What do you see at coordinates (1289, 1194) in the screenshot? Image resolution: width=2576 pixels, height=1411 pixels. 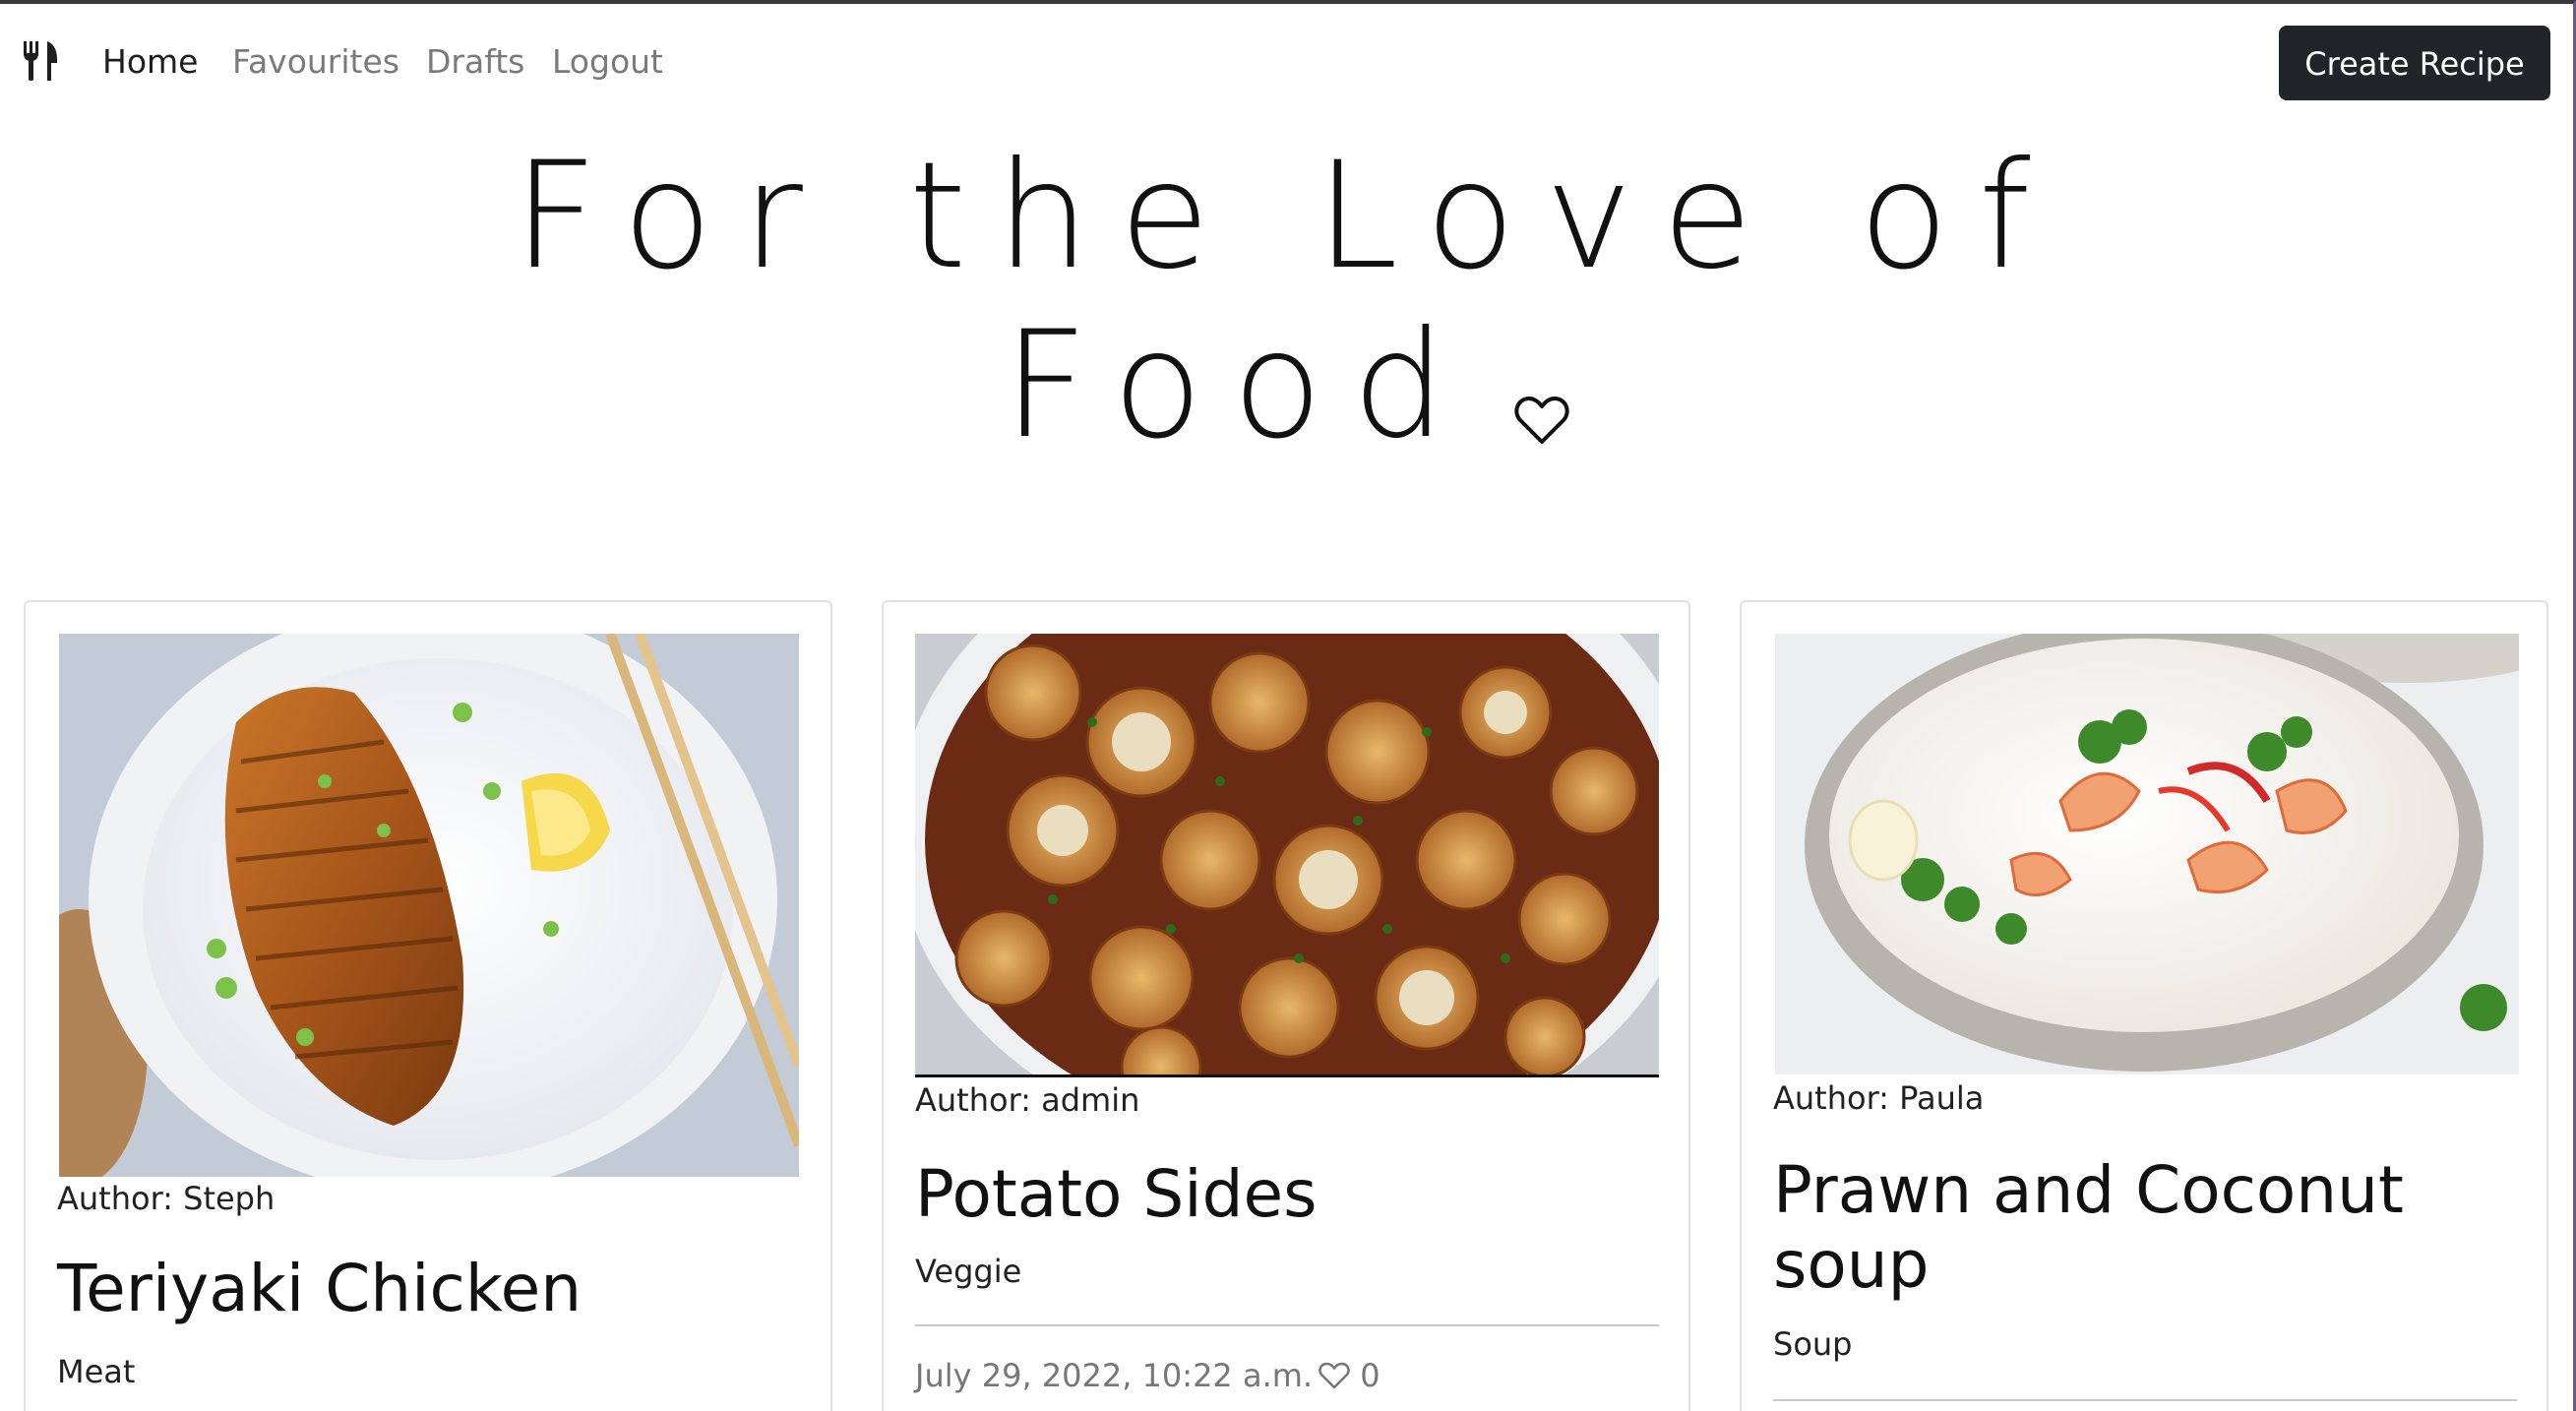 I see `recipe-title: Potato Sides` at bounding box center [1289, 1194].